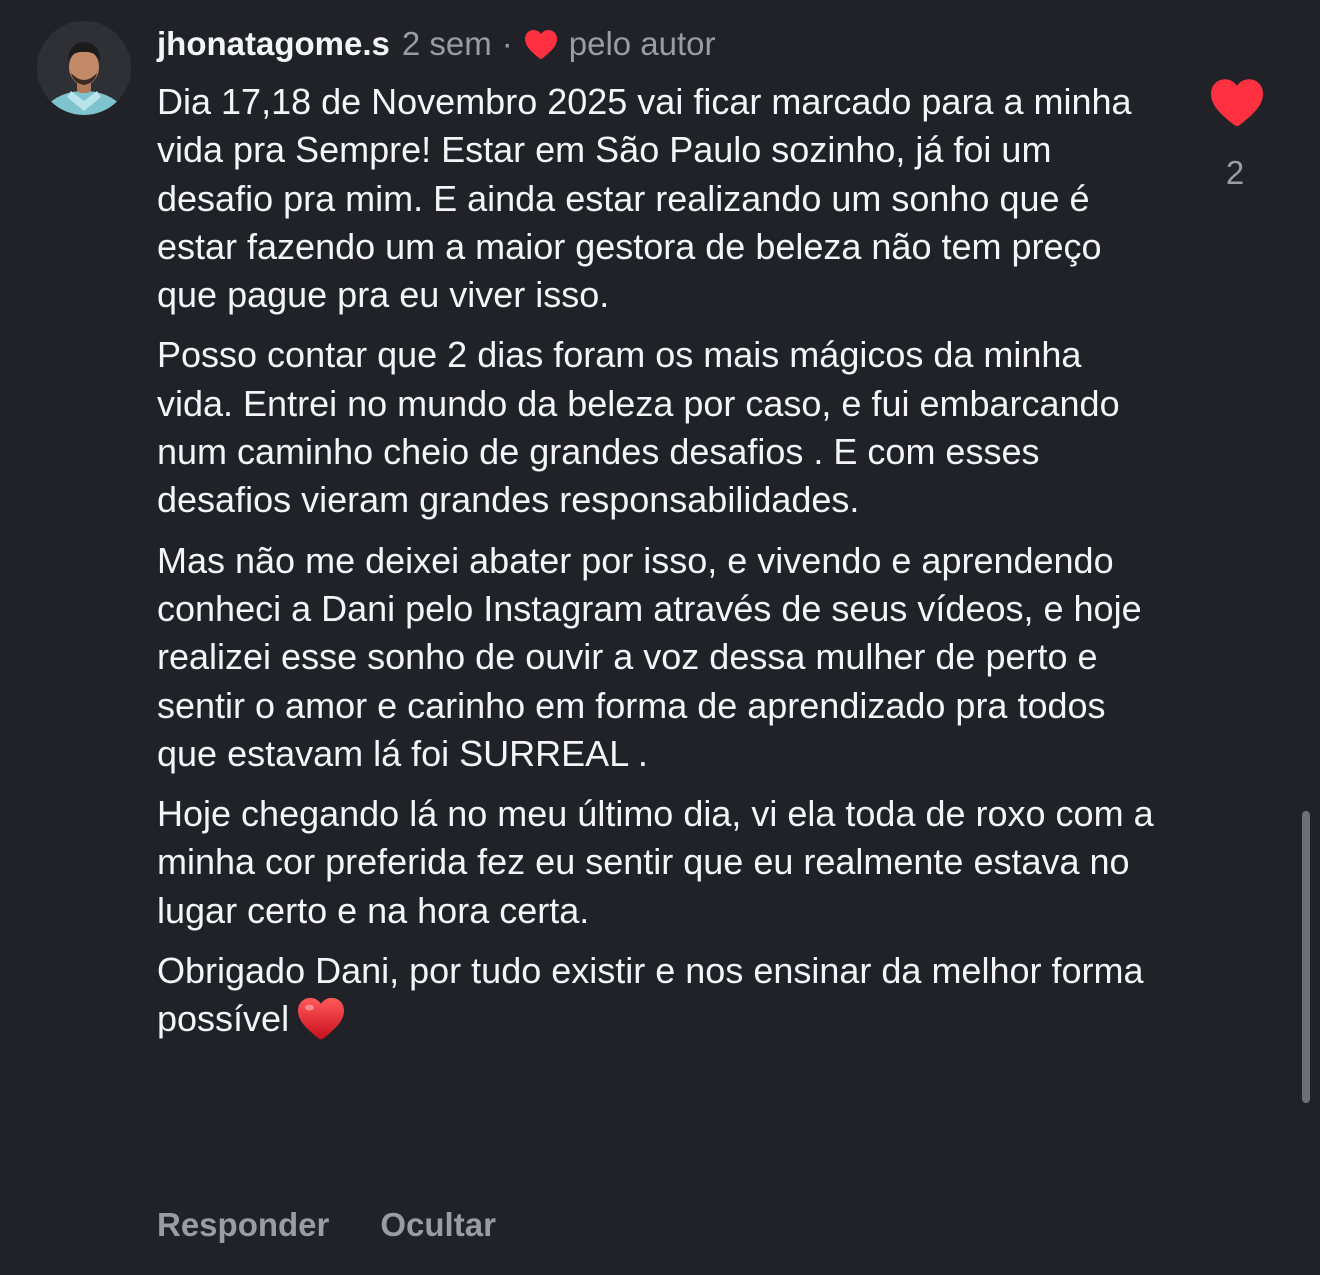 The height and width of the screenshot is (1275, 1320). I want to click on like-button, so click(1237, 102).